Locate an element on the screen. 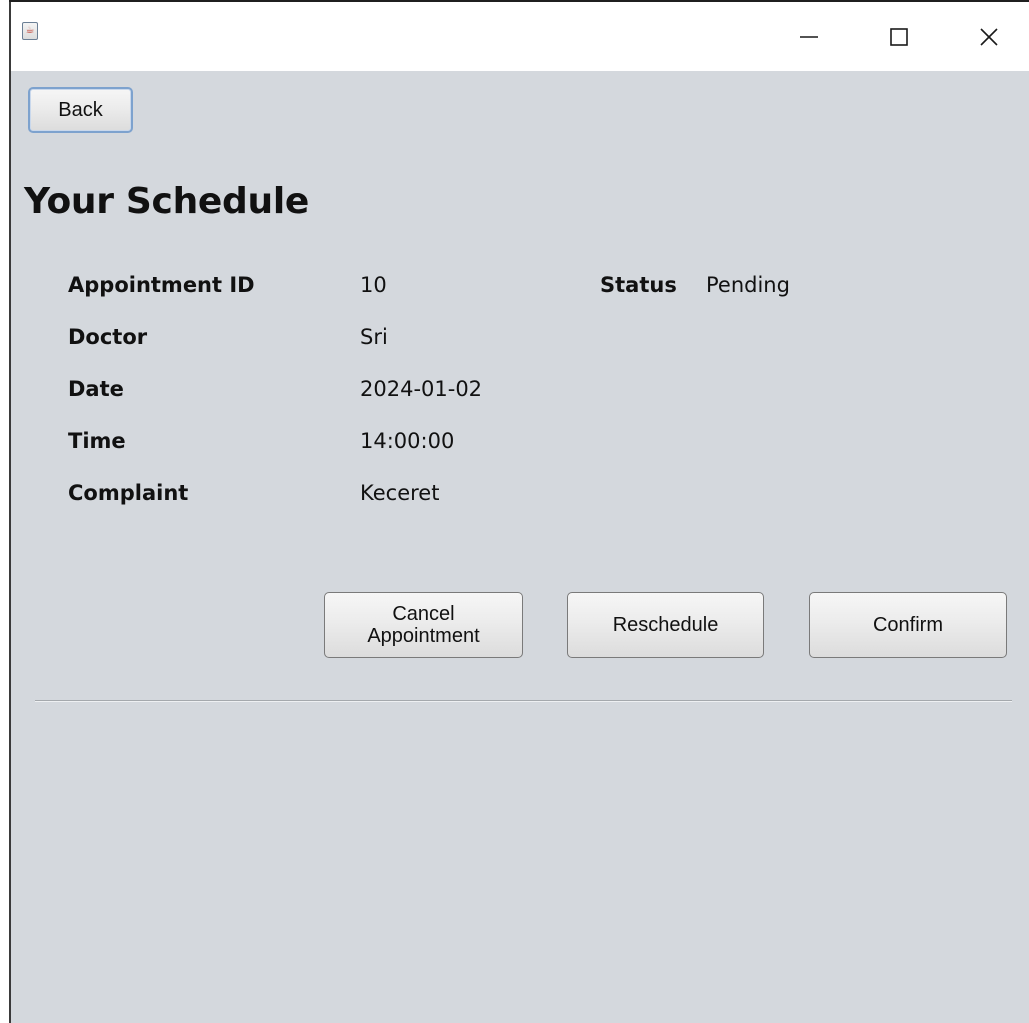  status-label: Status is located at coordinates (638, 285).